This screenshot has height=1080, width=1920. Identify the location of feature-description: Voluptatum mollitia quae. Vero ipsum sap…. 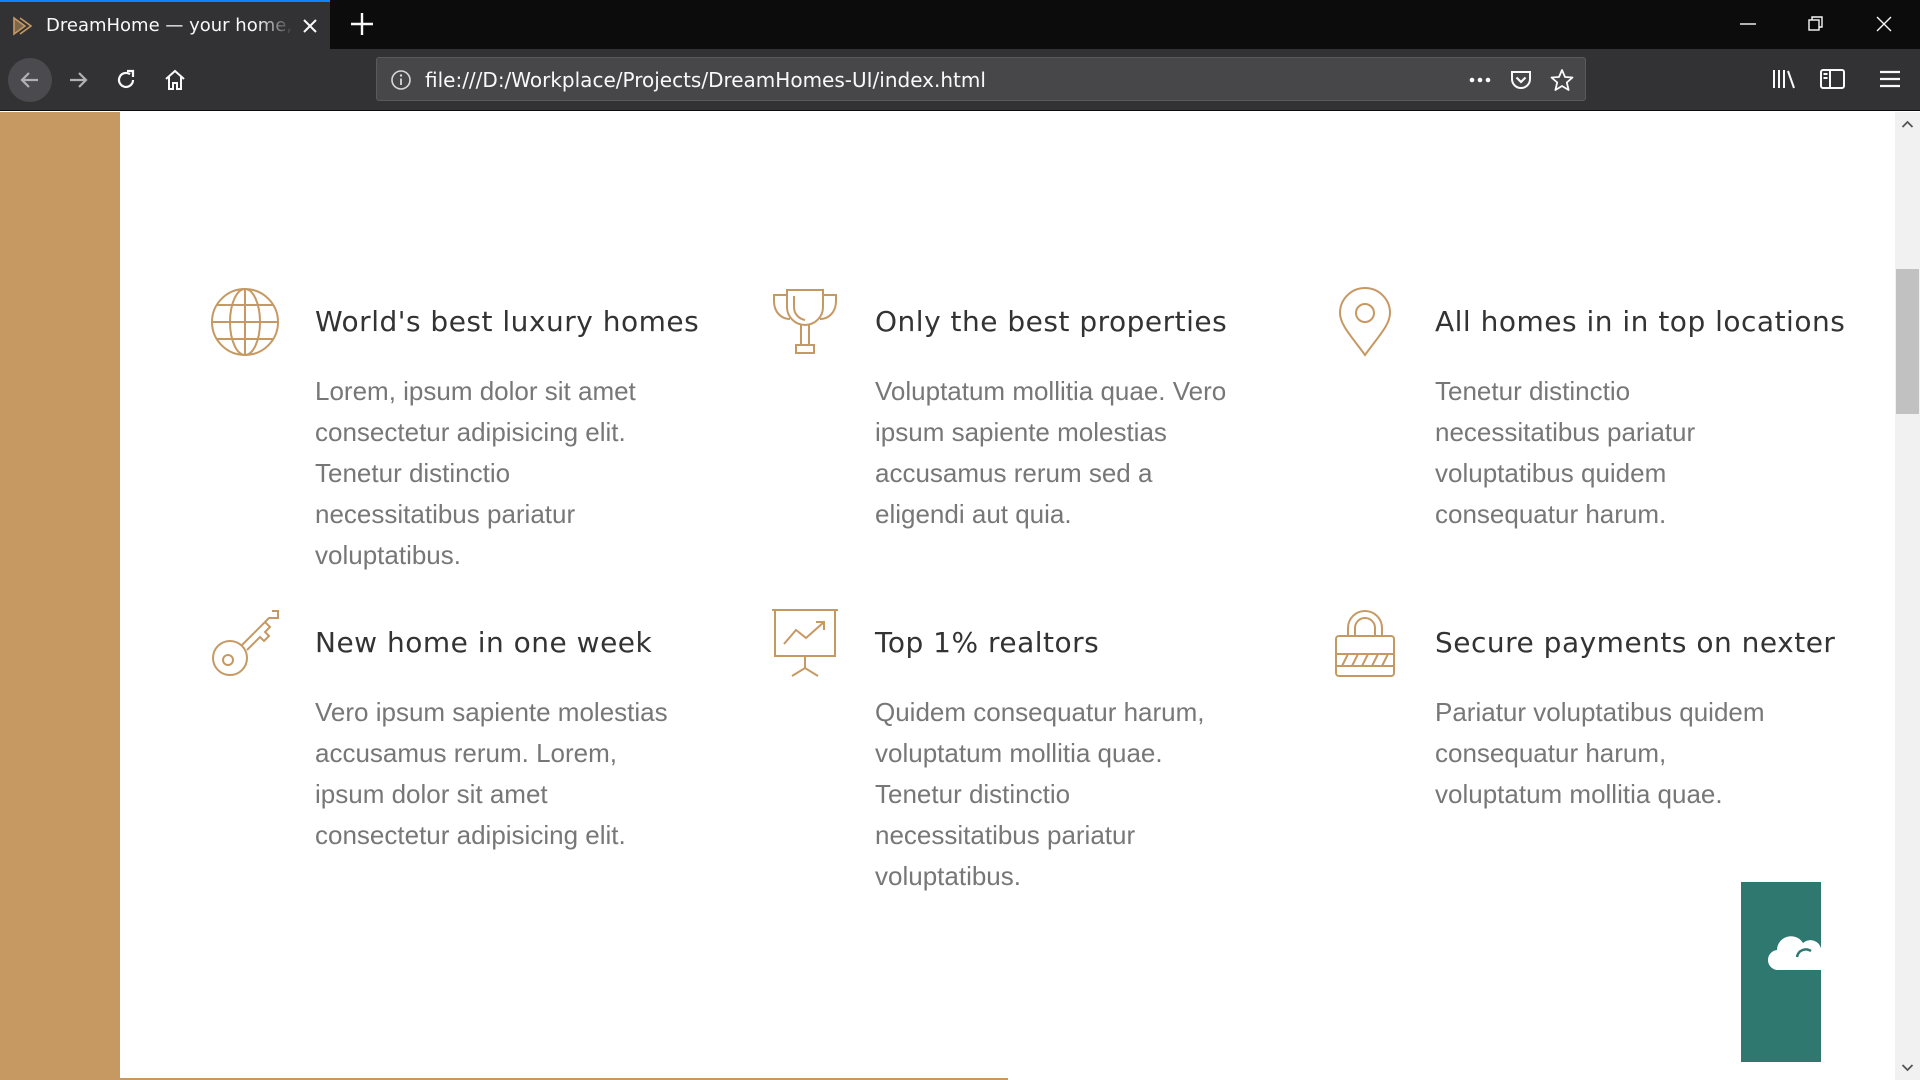
(1051, 452).